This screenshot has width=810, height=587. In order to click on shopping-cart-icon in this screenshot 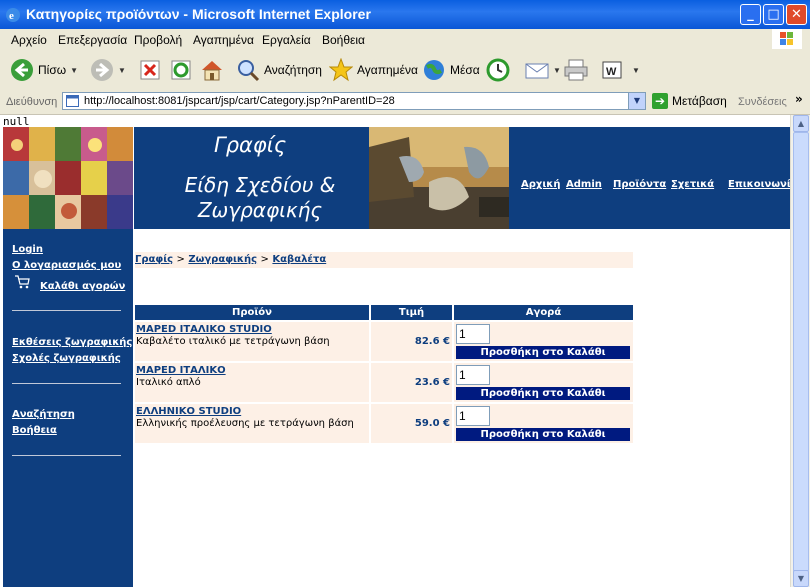, I will do `click(22, 282)`.